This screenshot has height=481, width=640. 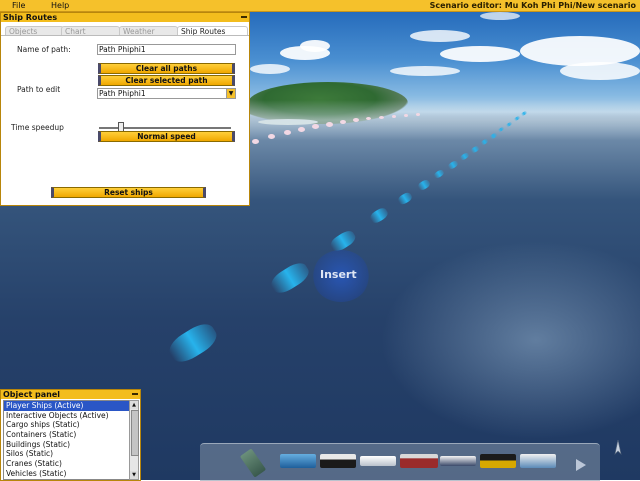 What do you see at coordinates (338, 461) in the screenshot?
I see `ship-thumbnail-ferry` at bounding box center [338, 461].